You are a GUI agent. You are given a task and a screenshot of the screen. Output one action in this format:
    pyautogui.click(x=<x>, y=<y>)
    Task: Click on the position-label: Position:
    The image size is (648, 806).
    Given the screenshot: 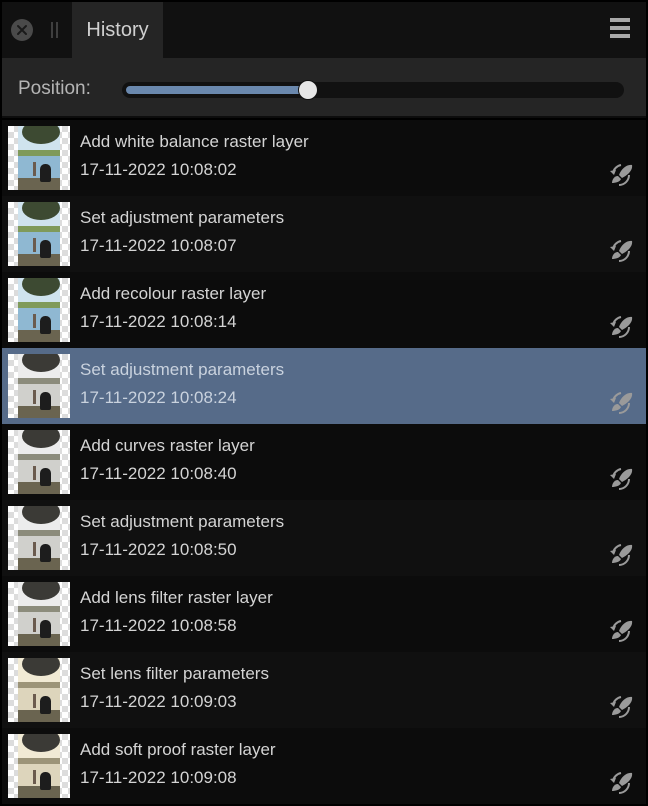 What is the action you would take?
    pyautogui.click(x=54, y=88)
    